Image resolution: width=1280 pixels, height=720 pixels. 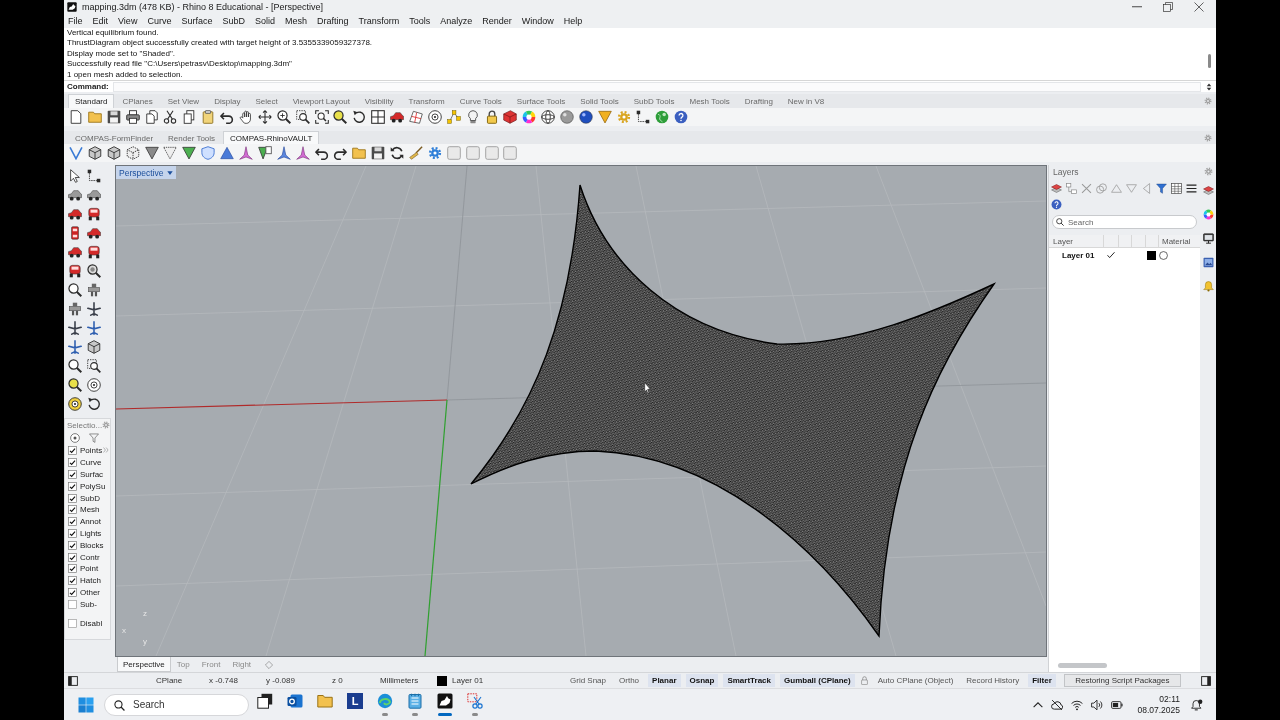 I want to click on menu-item: Render, so click(x=497, y=21).